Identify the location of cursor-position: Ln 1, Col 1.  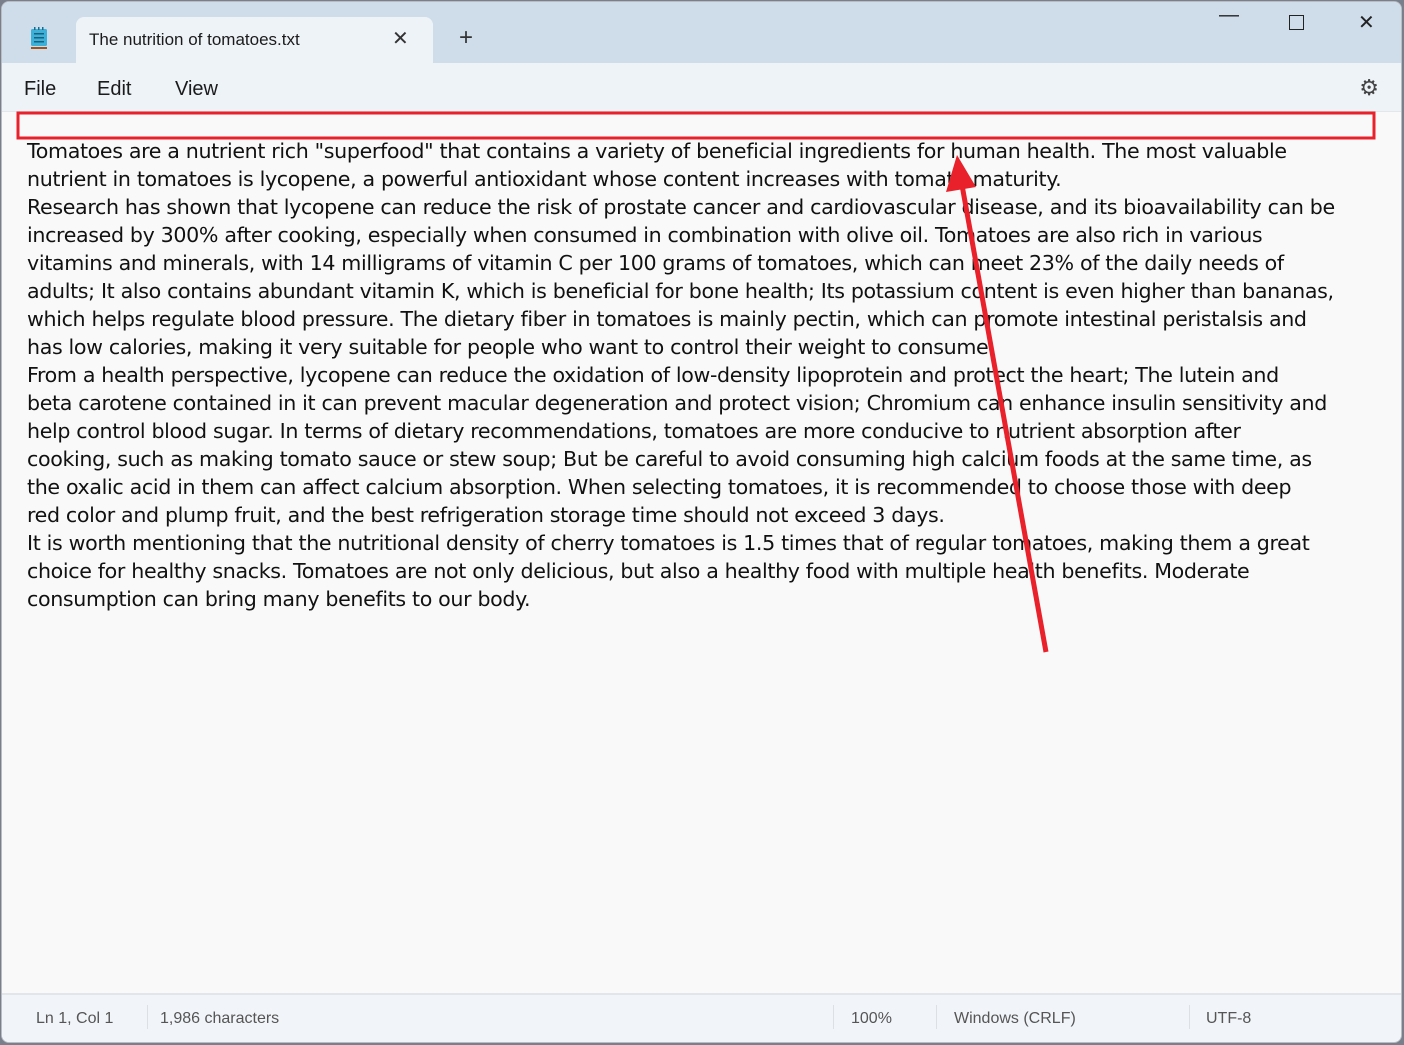
(75, 1018).